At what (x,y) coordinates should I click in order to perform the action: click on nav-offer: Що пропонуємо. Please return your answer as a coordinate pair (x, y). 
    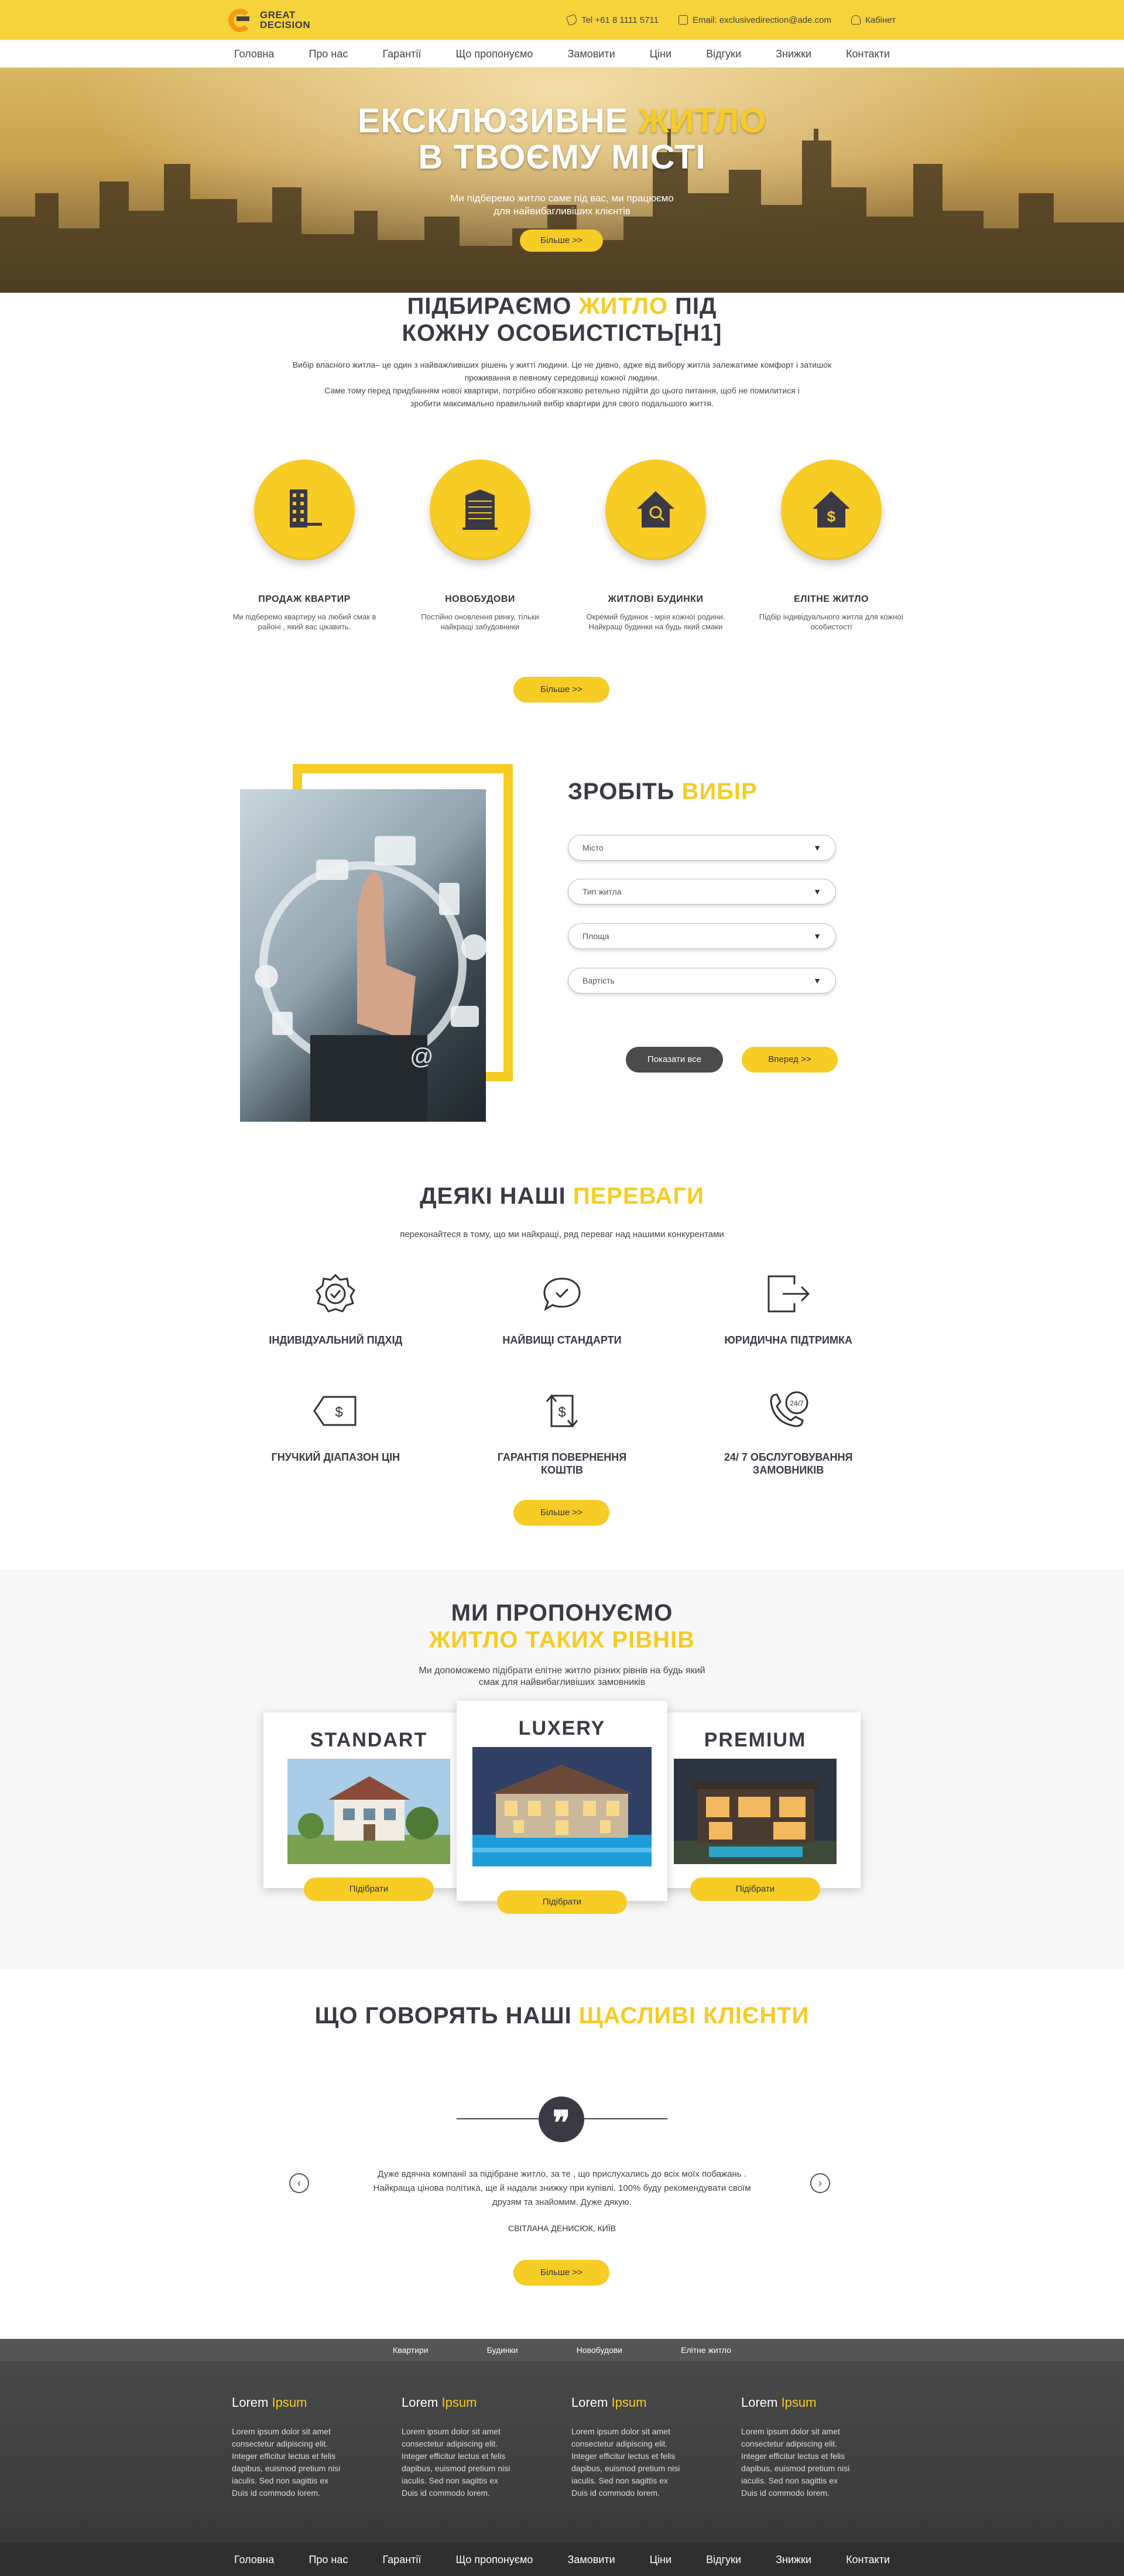
    Looking at the image, I should click on (494, 54).